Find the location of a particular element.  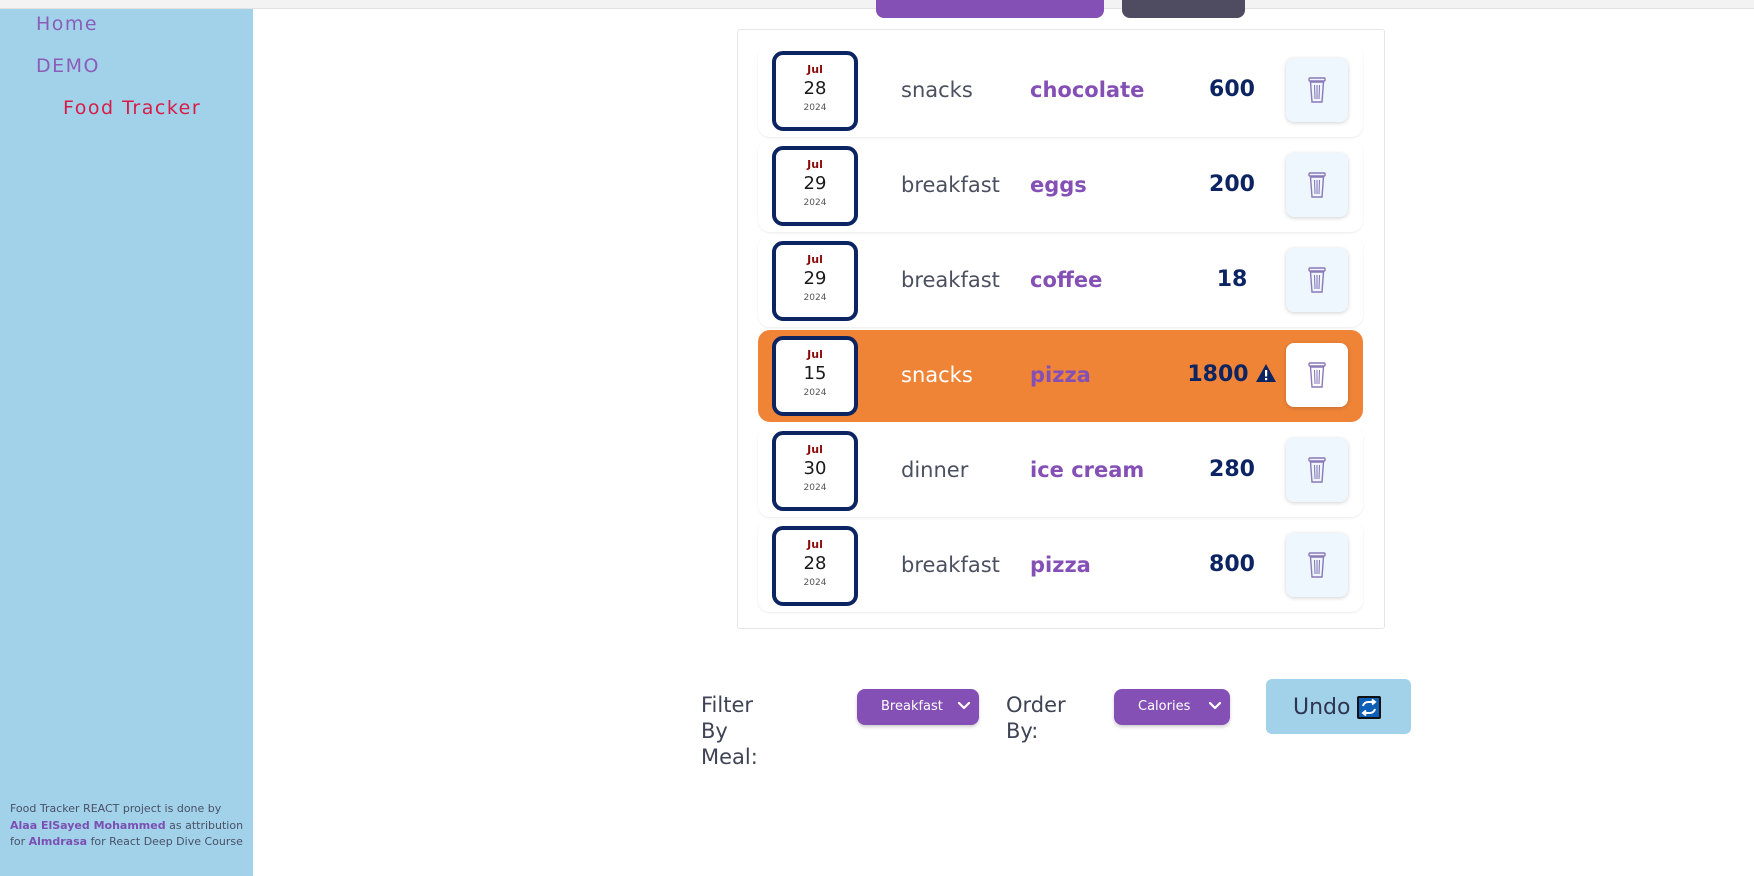

calories-number: 200 is located at coordinates (1232, 184).